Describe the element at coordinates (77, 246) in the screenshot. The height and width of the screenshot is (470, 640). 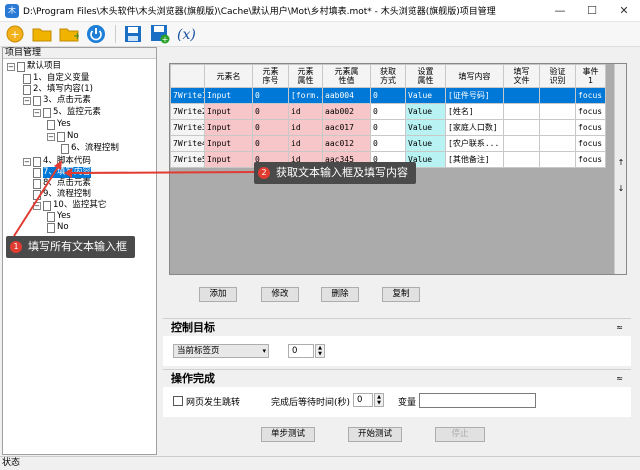
I see `callout-1-text: 填写所有文本输入框` at that location.